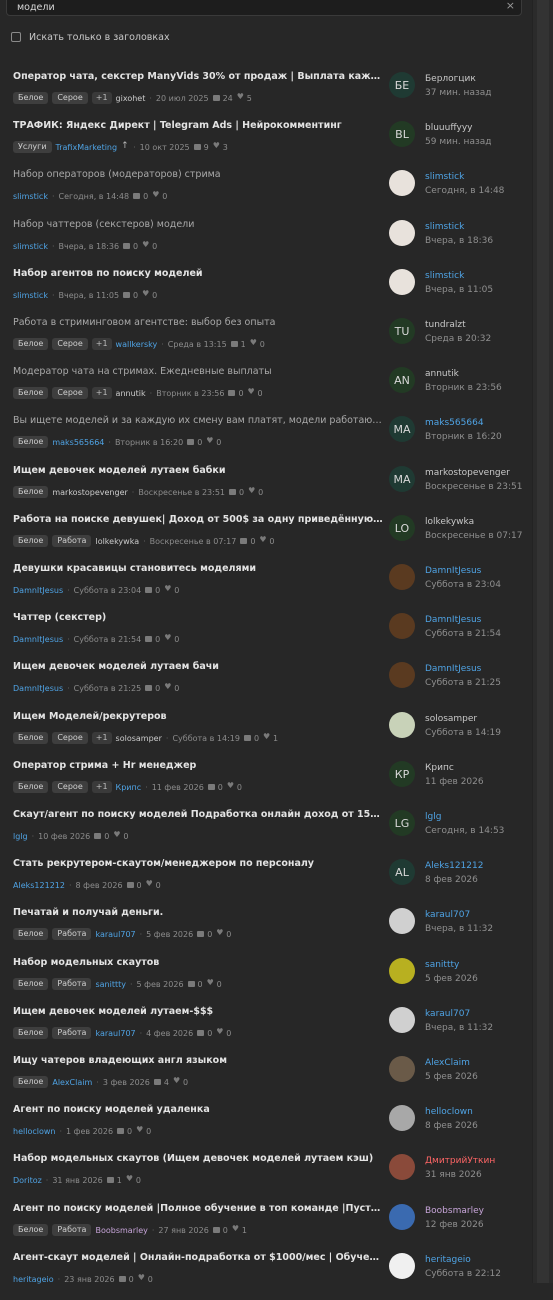 This screenshot has height=1300, width=553. What do you see at coordinates (190, 393) in the screenshot?
I see `thread-date: Вторник в 23:56` at bounding box center [190, 393].